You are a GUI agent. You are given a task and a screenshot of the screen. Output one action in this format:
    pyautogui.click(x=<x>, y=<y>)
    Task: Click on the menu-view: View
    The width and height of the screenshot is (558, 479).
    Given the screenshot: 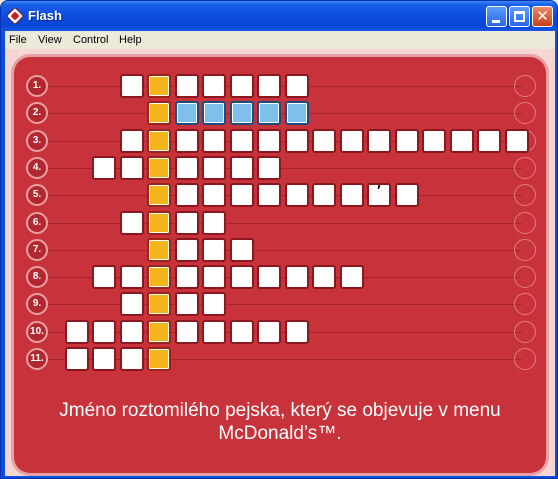 What is the action you would take?
    pyautogui.click(x=50, y=40)
    